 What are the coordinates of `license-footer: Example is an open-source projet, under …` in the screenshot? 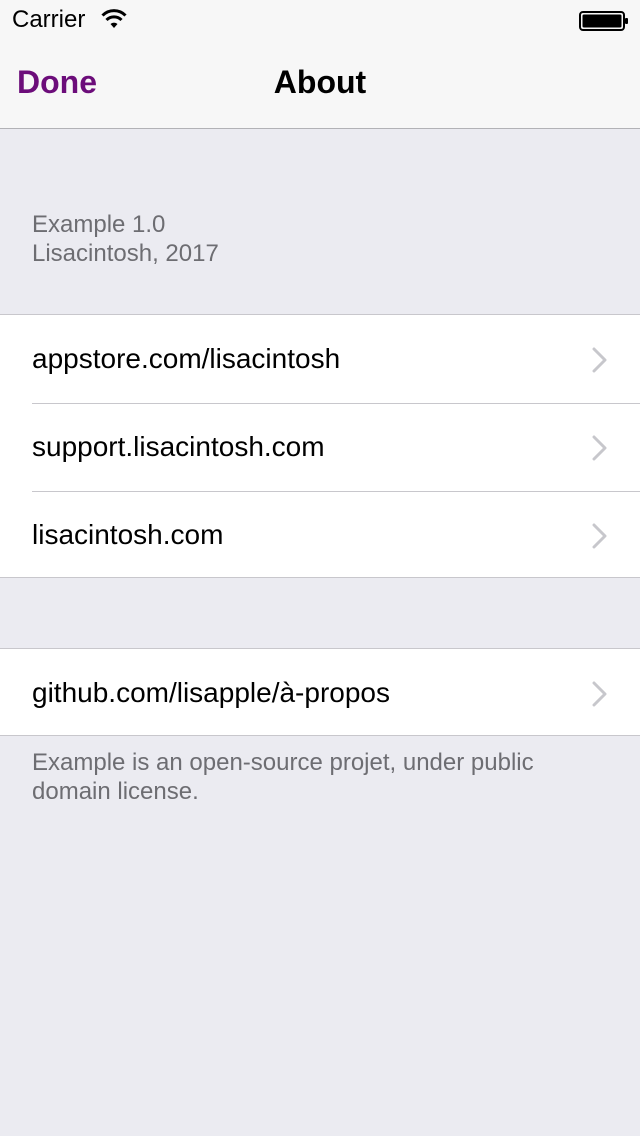 It's located at (283, 777).